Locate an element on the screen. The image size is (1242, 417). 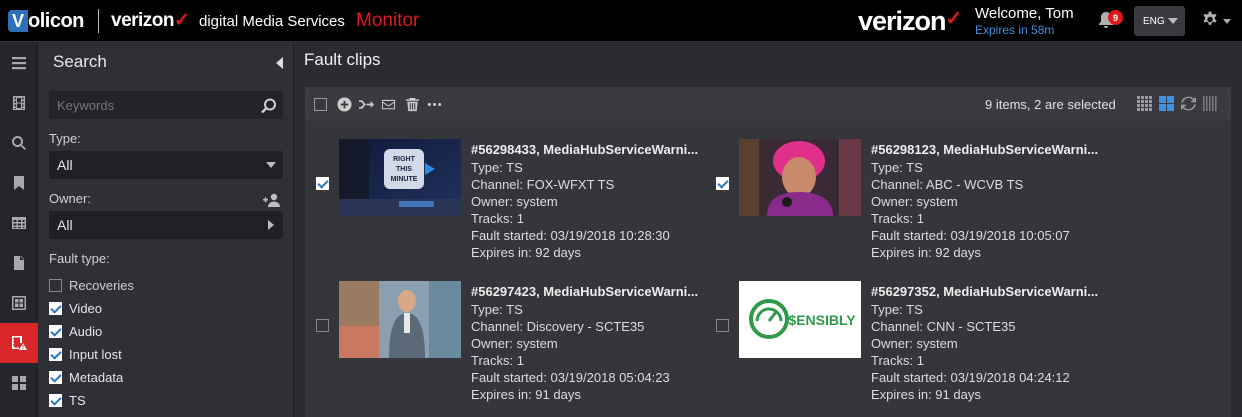
fault-type-video: Video is located at coordinates (75, 308).